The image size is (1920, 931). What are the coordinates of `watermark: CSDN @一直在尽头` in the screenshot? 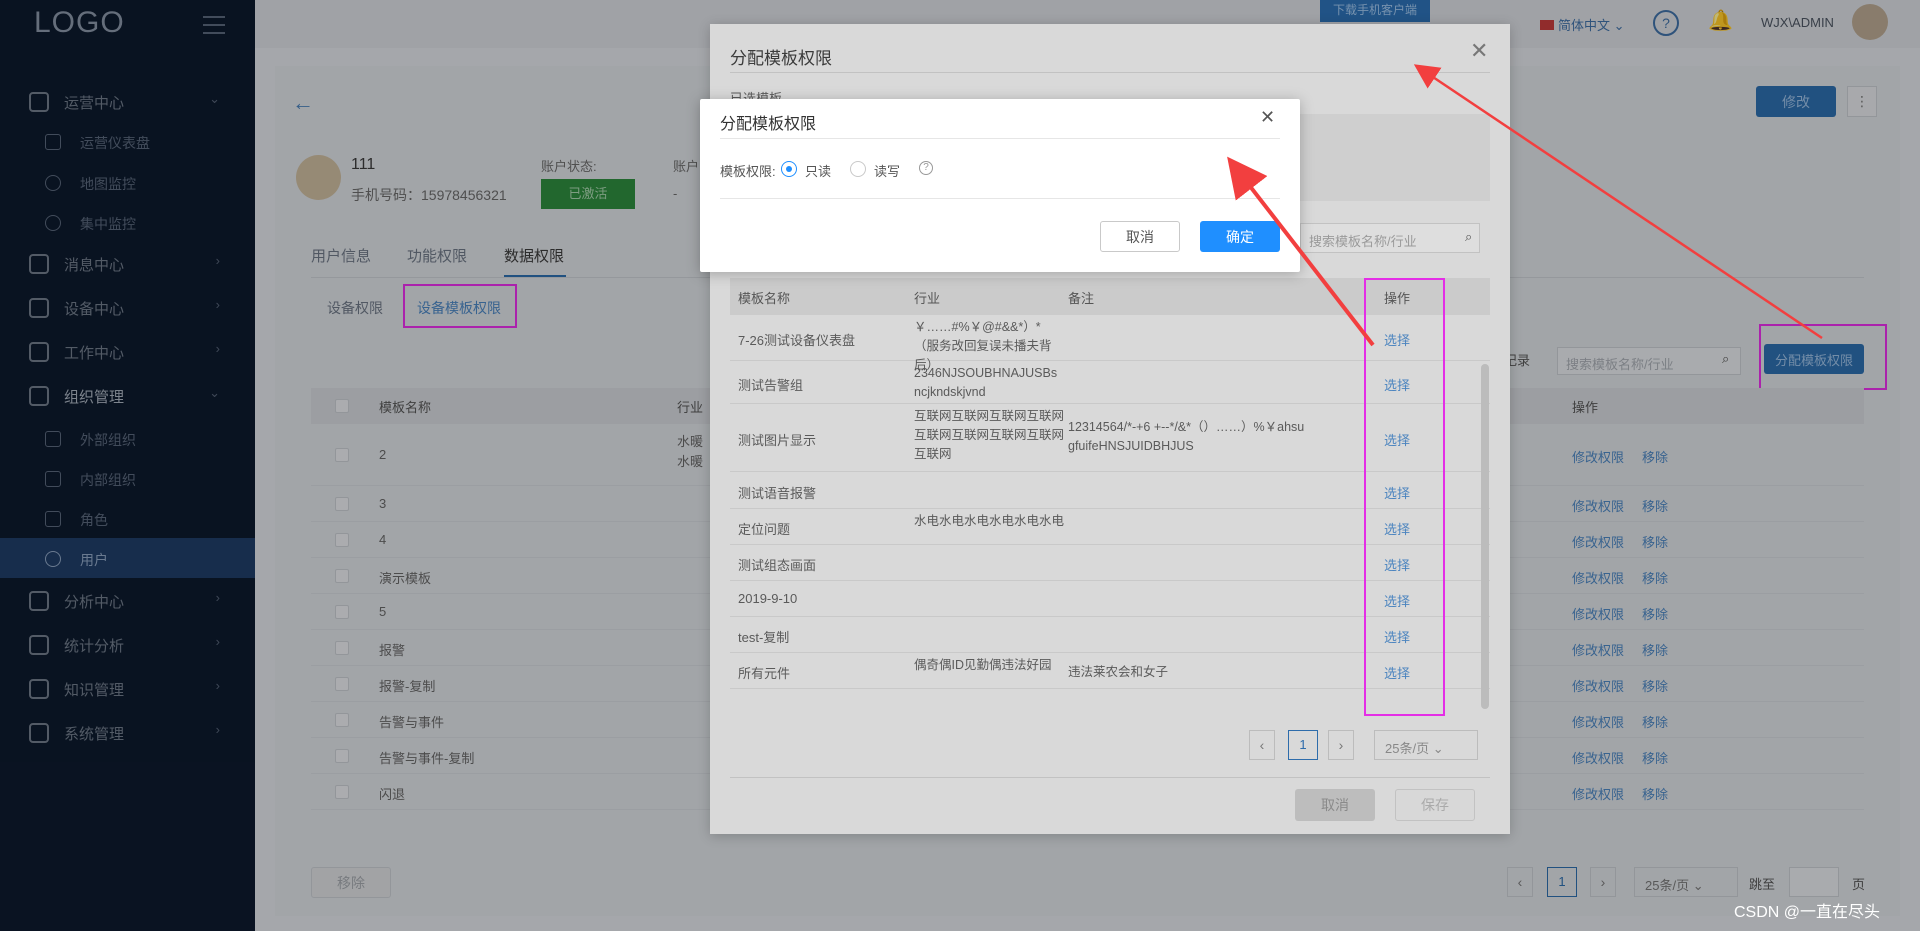 It's located at (1807, 912).